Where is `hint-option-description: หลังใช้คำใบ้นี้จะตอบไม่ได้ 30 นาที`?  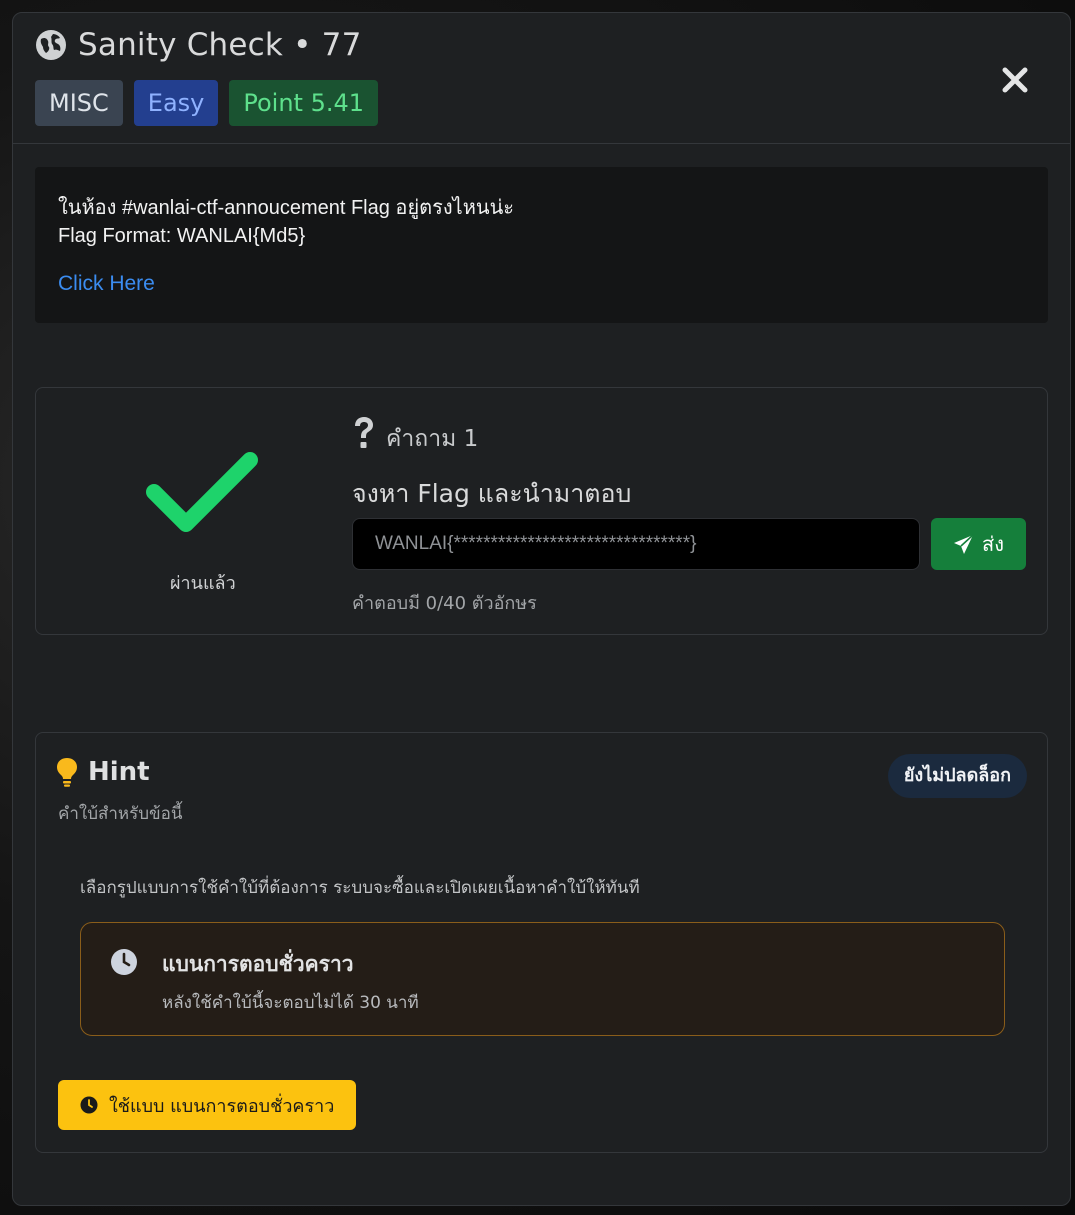
hint-option-description: หลังใช้คำใบ้นี้จะตอบไม่ได้ 30 นาที is located at coordinates (290, 1003).